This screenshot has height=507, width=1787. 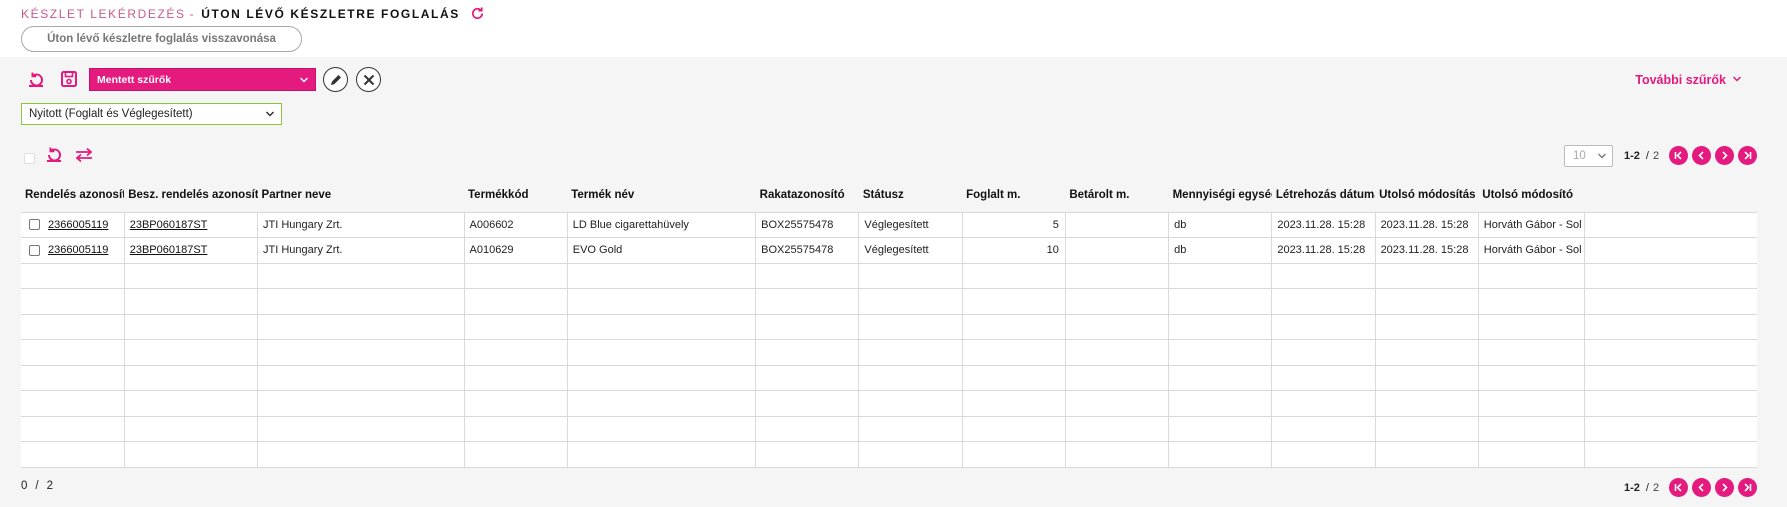 What do you see at coordinates (516, 225) in the screenshot?
I see `cell-product-code: A006602` at bounding box center [516, 225].